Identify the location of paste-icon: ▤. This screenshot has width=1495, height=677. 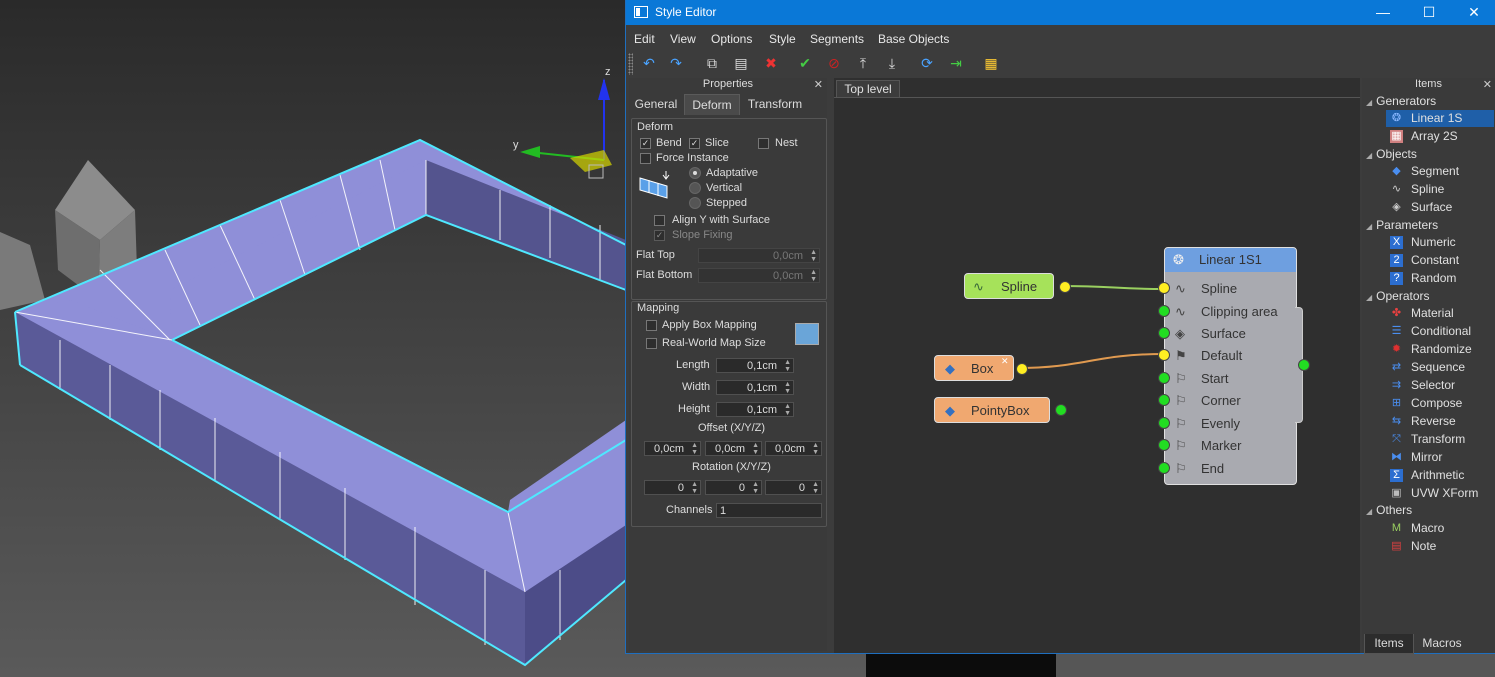
(741, 63).